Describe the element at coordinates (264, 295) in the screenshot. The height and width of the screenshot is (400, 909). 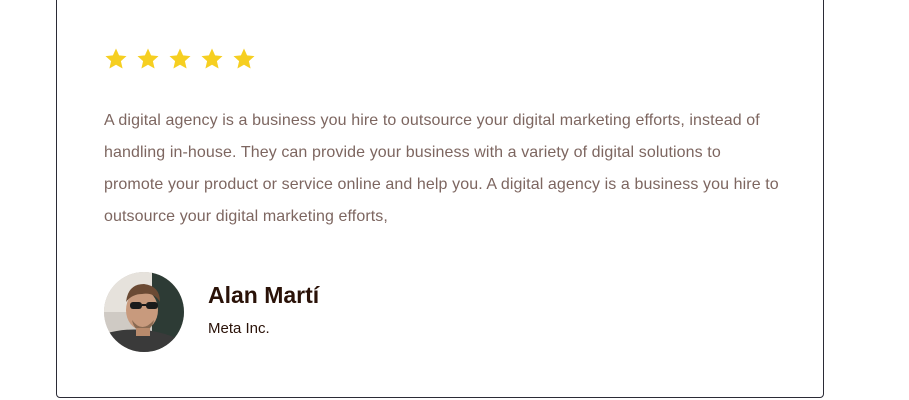
I see `author-name: Alan Martí` at that location.